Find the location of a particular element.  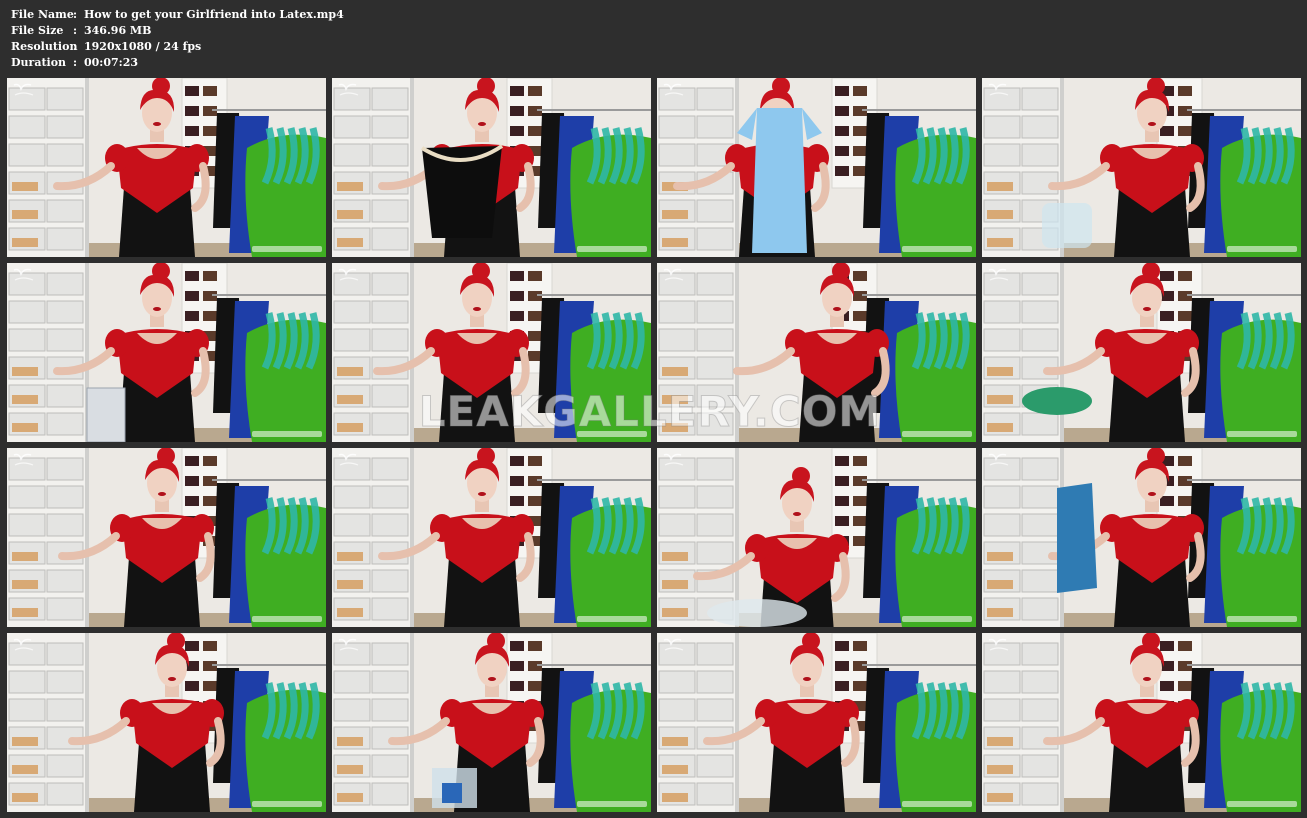

resolution-key: Resolution is located at coordinates (44, 46).